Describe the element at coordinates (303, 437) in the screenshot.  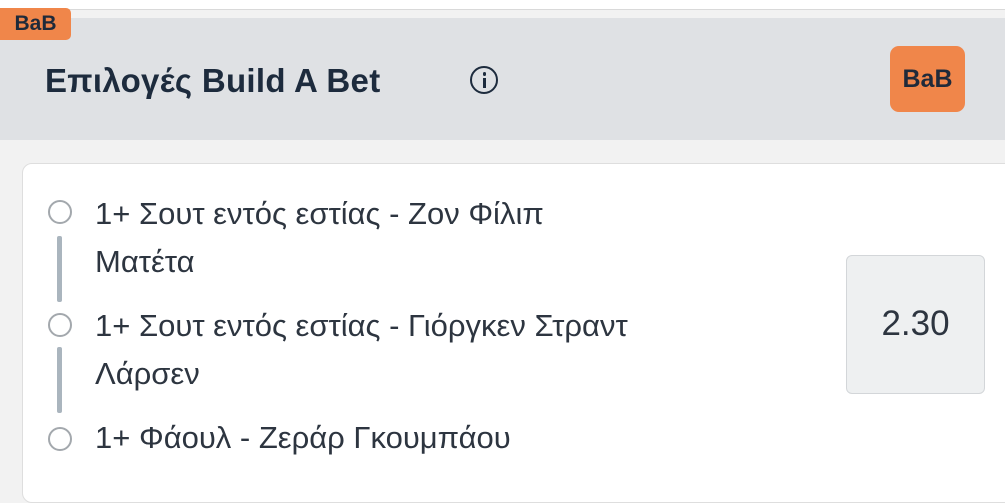
I see `selection-3-line-1: 1+ Φάουλ - Ζεράρ Γκουμπάου` at that location.